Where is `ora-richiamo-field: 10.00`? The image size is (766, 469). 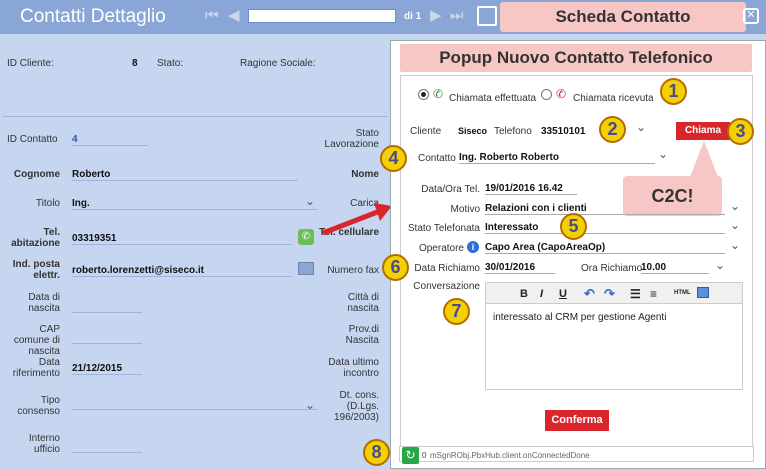 ora-richiamo-field: 10.00 is located at coordinates (675, 268).